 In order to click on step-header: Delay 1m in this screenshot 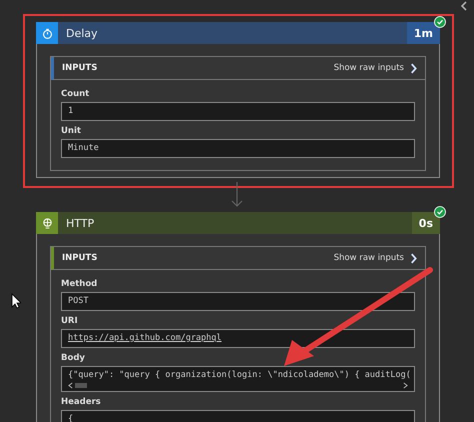, I will do `click(238, 33)`.